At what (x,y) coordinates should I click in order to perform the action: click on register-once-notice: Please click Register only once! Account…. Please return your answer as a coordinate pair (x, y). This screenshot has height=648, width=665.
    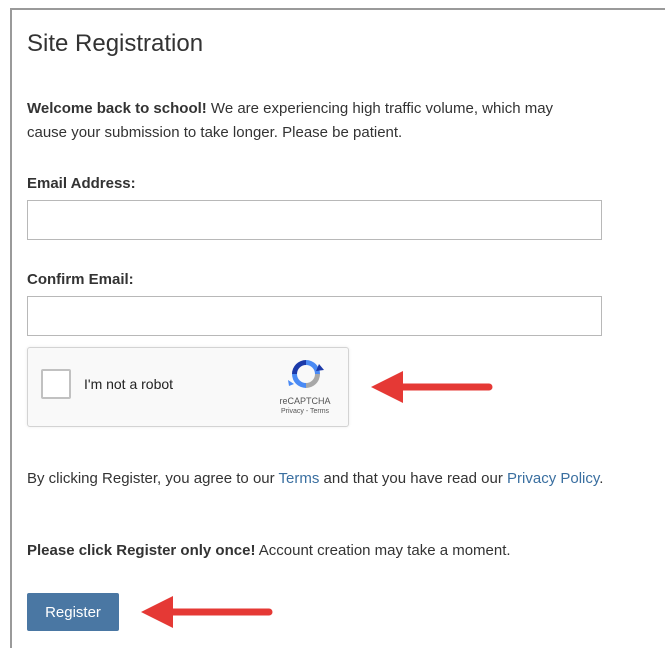
    Looking at the image, I should click on (269, 550).